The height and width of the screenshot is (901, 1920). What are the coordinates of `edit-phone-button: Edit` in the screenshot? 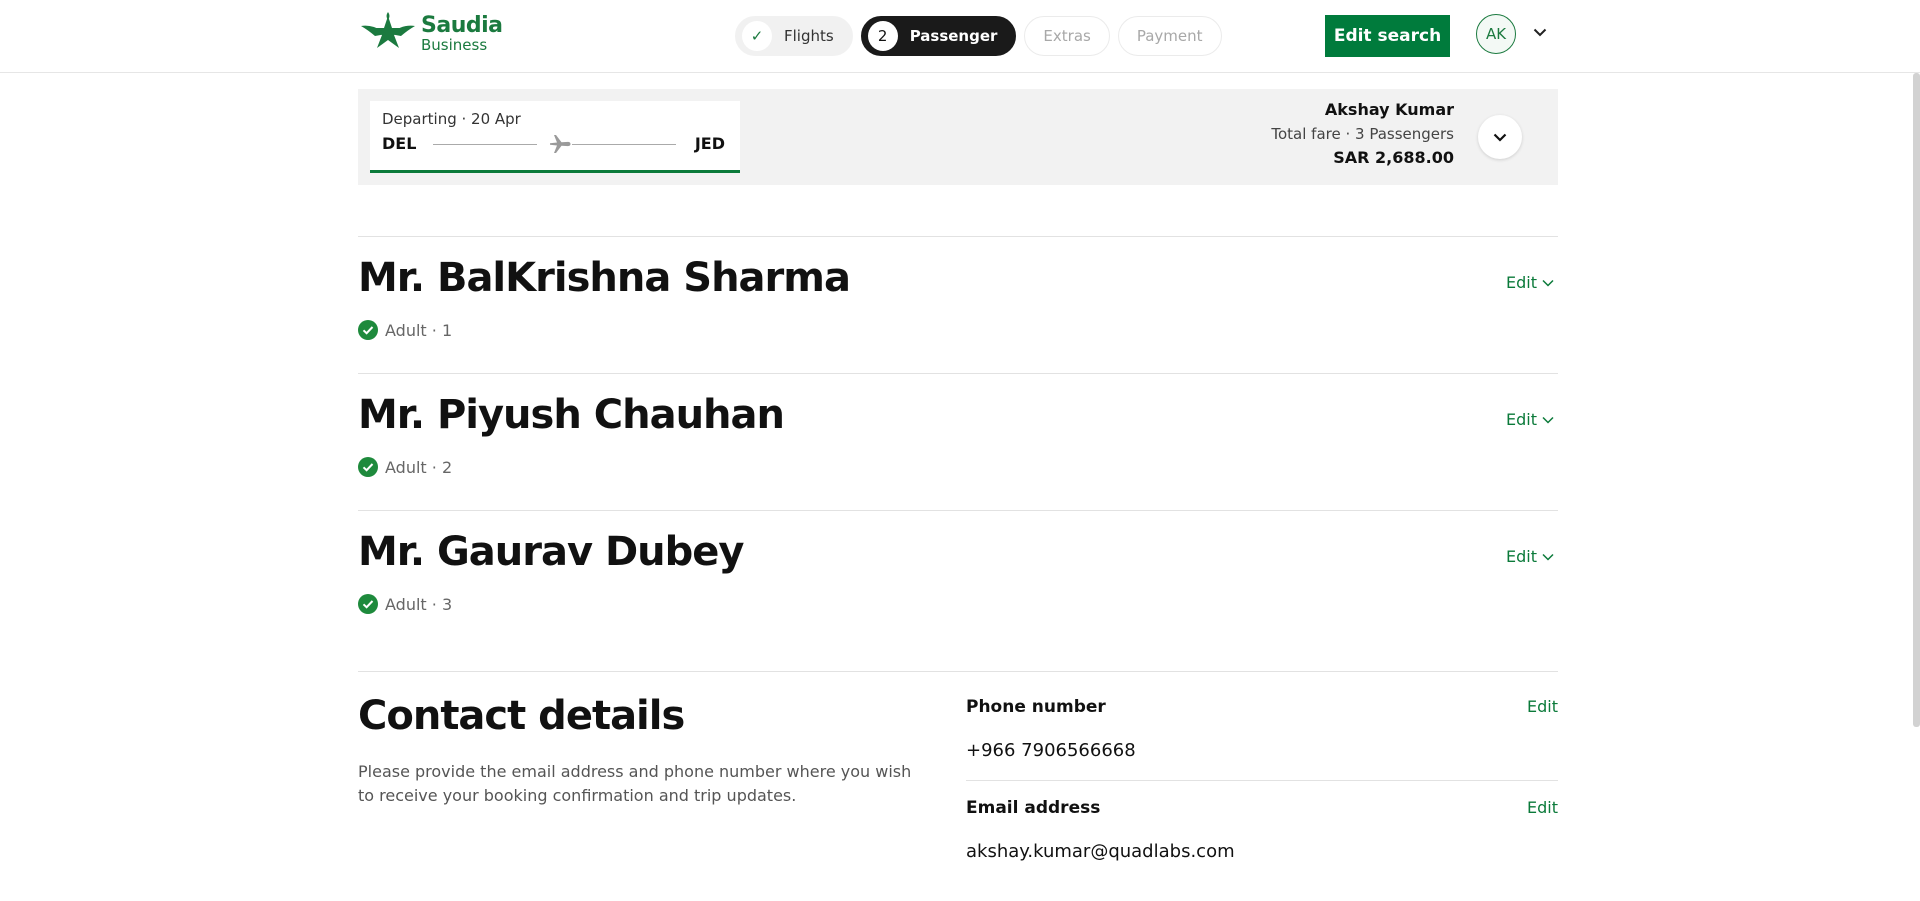 It's located at (1542, 706).